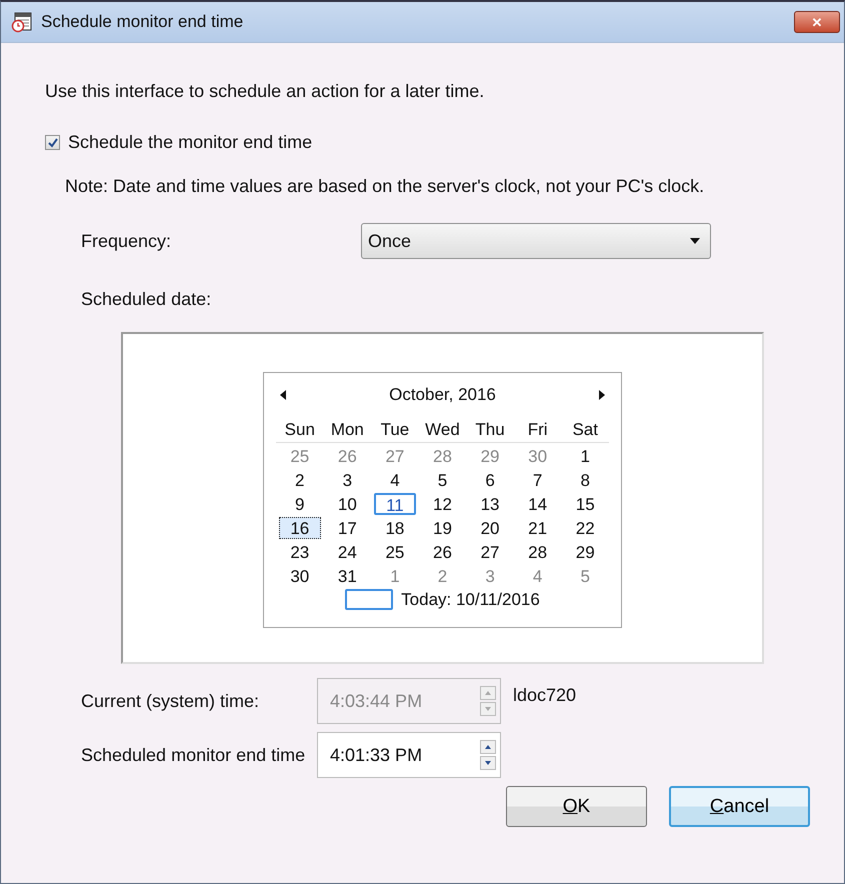 The height and width of the screenshot is (884, 845). Describe the element at coordinates (442, 395) in the screenshot. I see `month-title: October, 2016` at that location.